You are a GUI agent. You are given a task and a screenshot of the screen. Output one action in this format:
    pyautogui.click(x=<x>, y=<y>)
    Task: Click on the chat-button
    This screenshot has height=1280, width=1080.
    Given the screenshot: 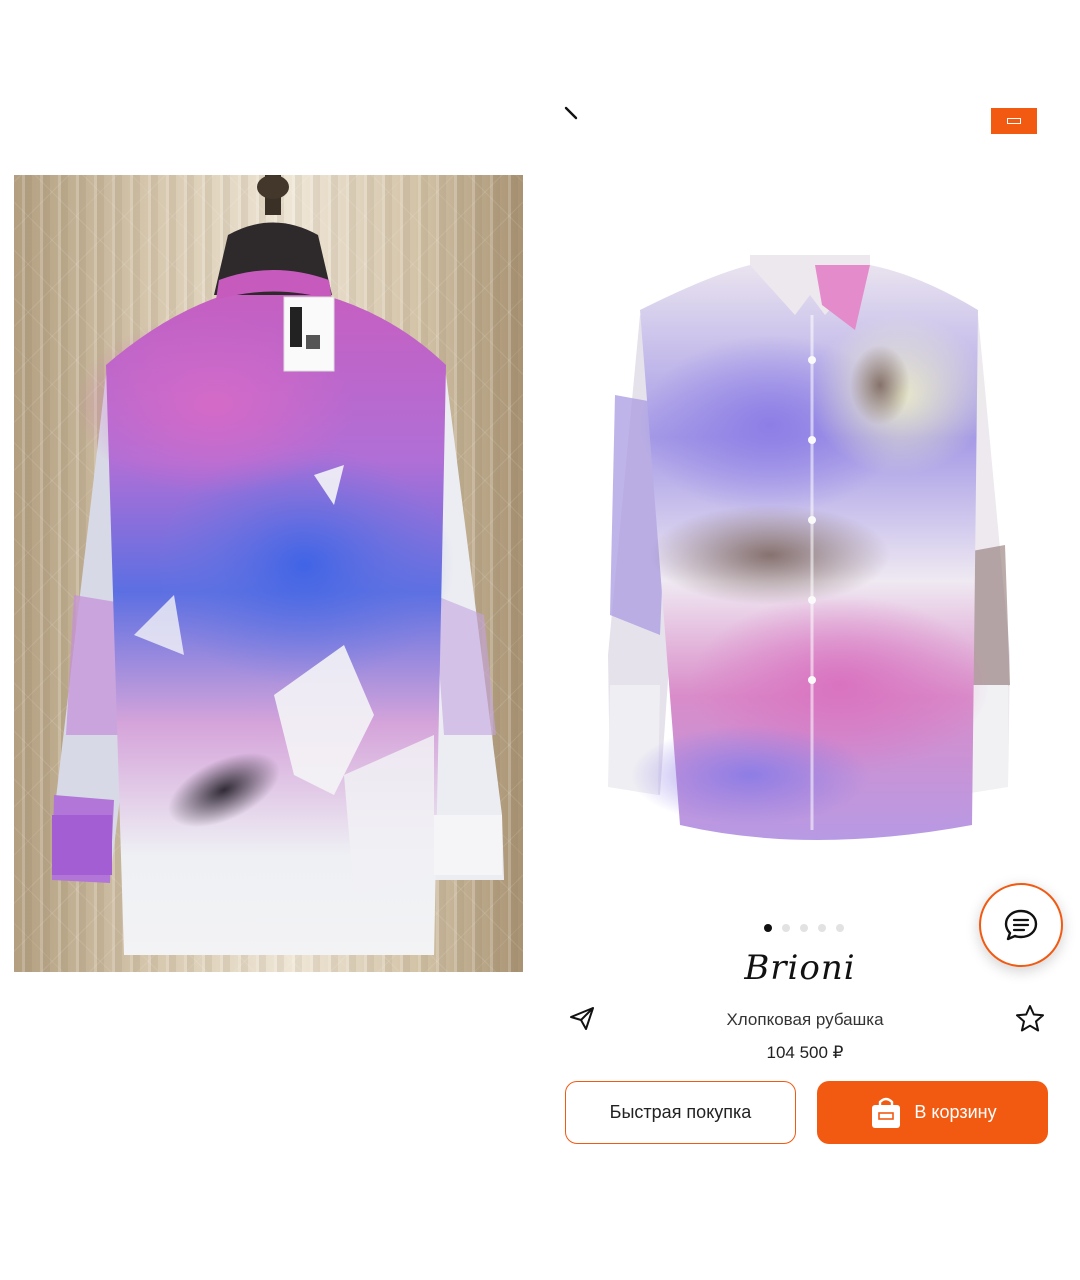 What is the action you would take?
    pyautogui.click(x=1021, y=925)
    